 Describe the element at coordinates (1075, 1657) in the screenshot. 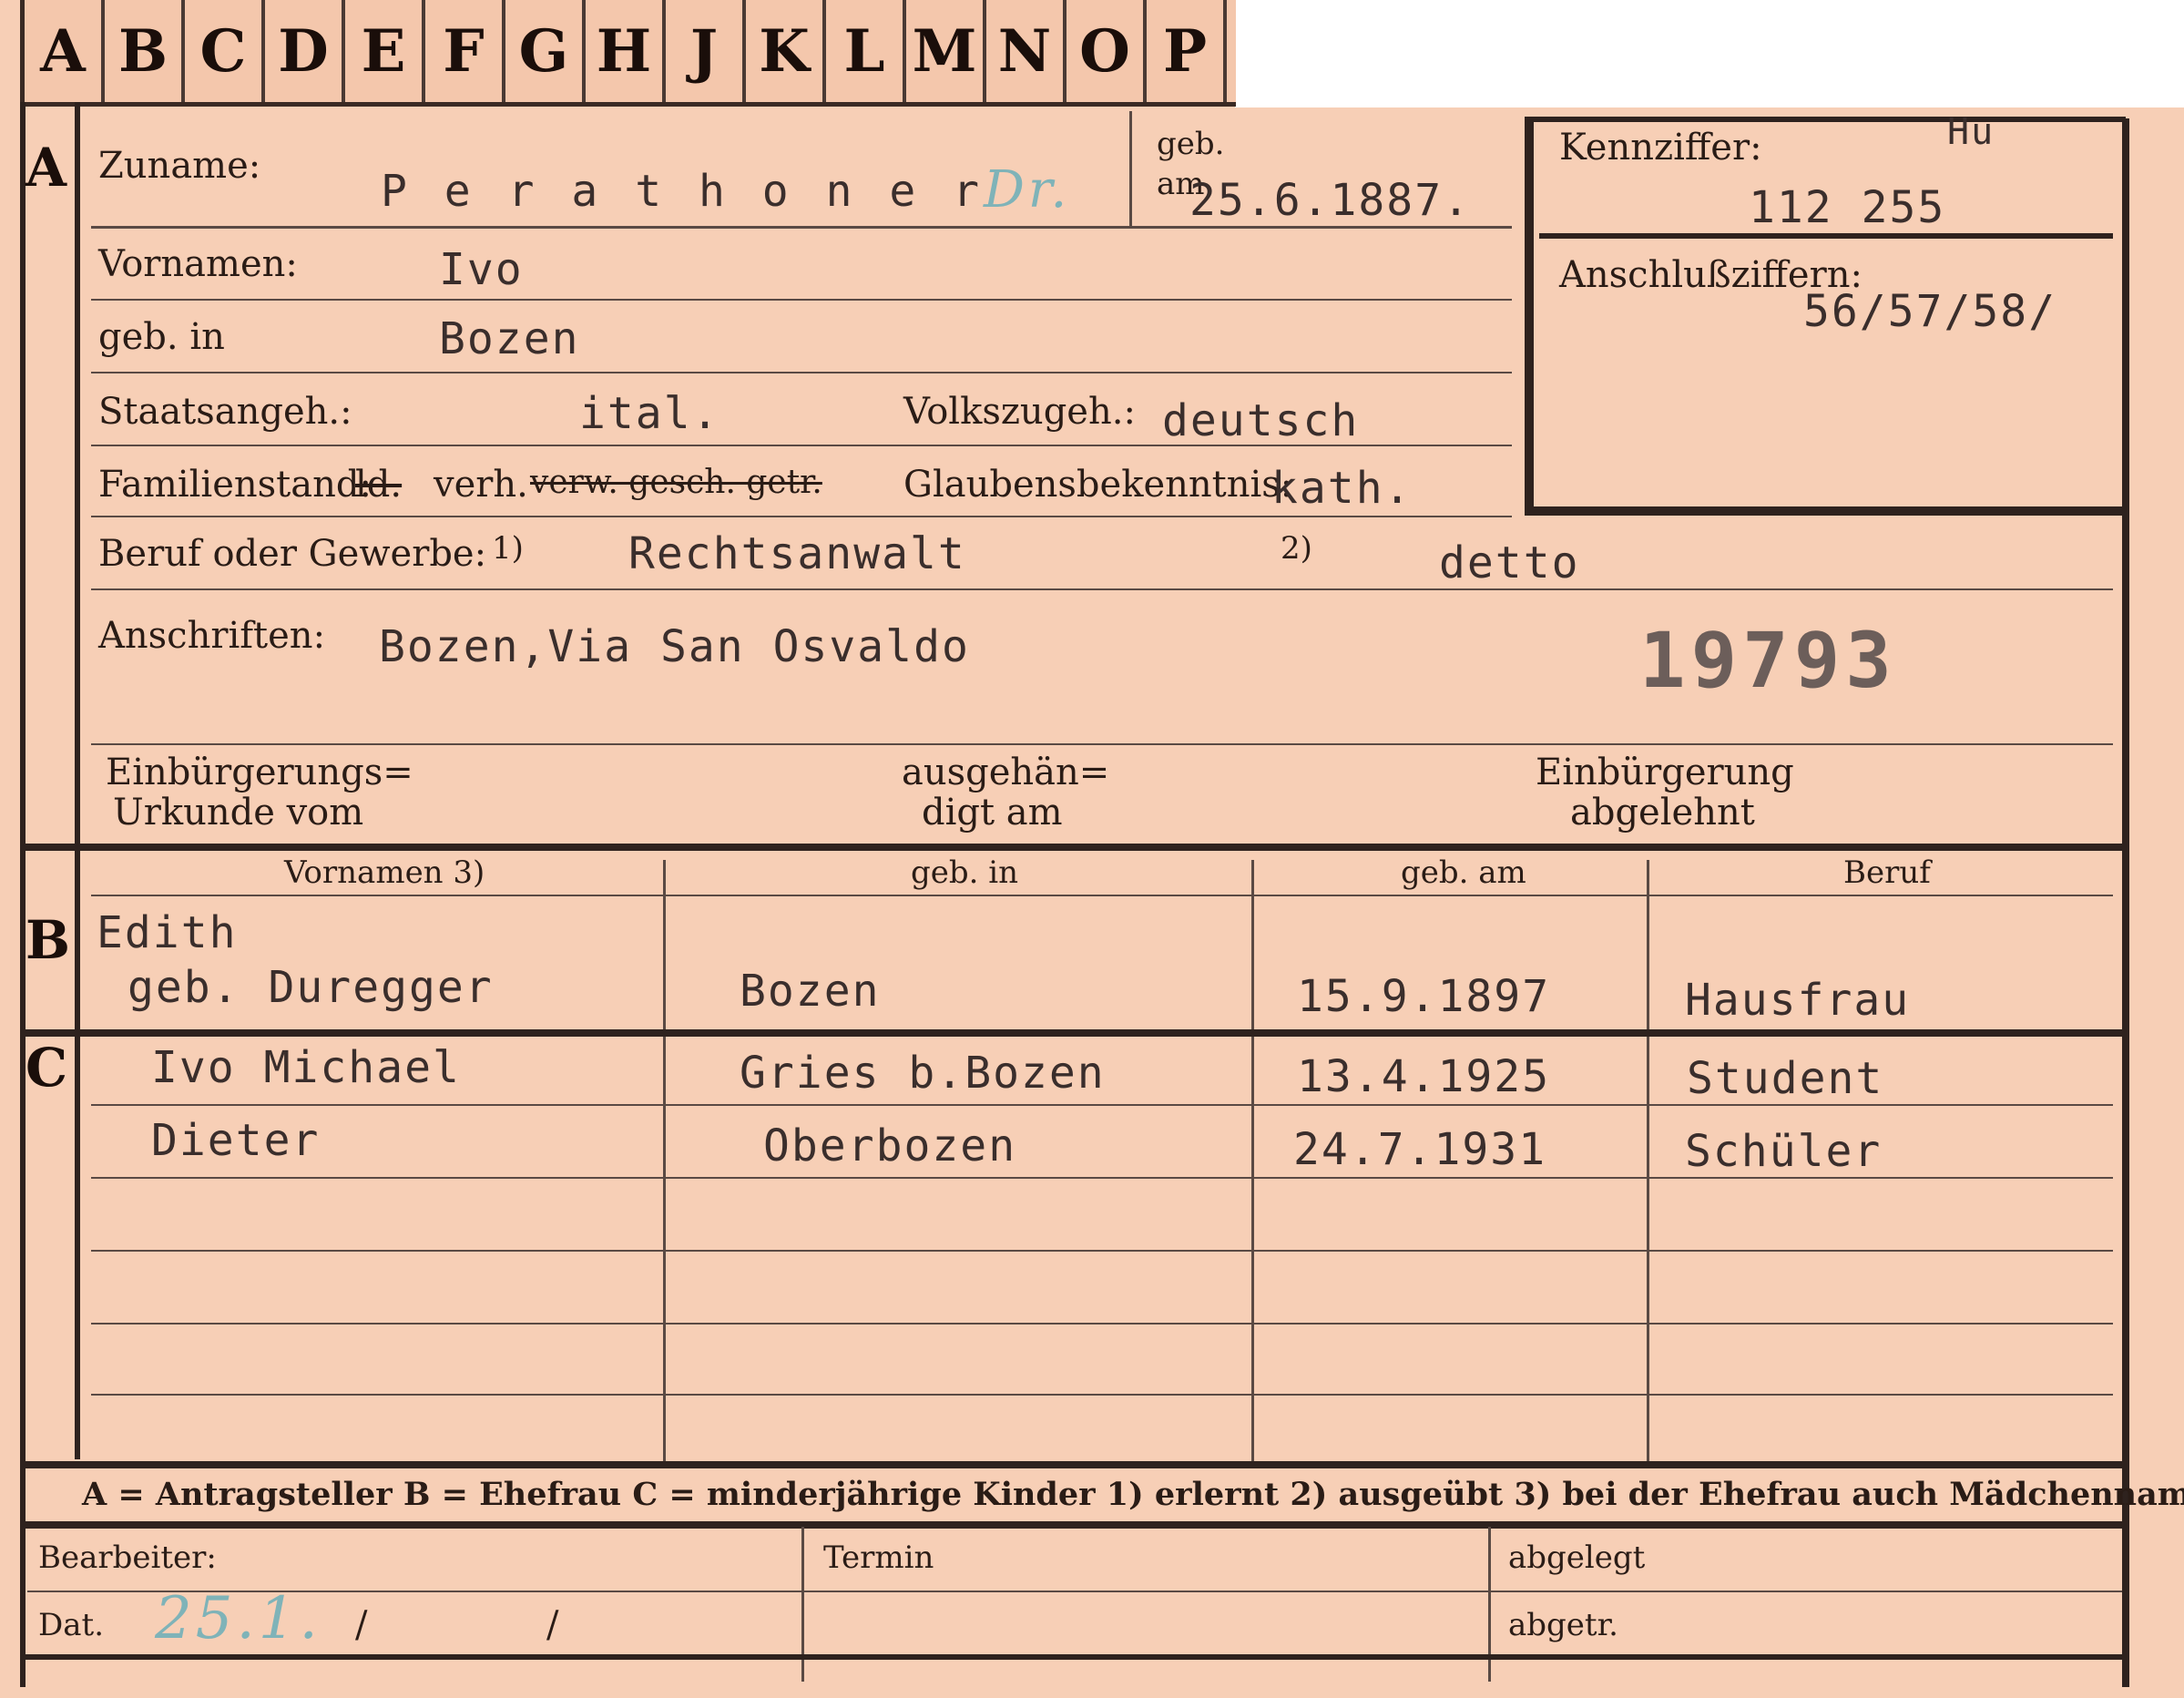

I see `frame-bottom` at that location.